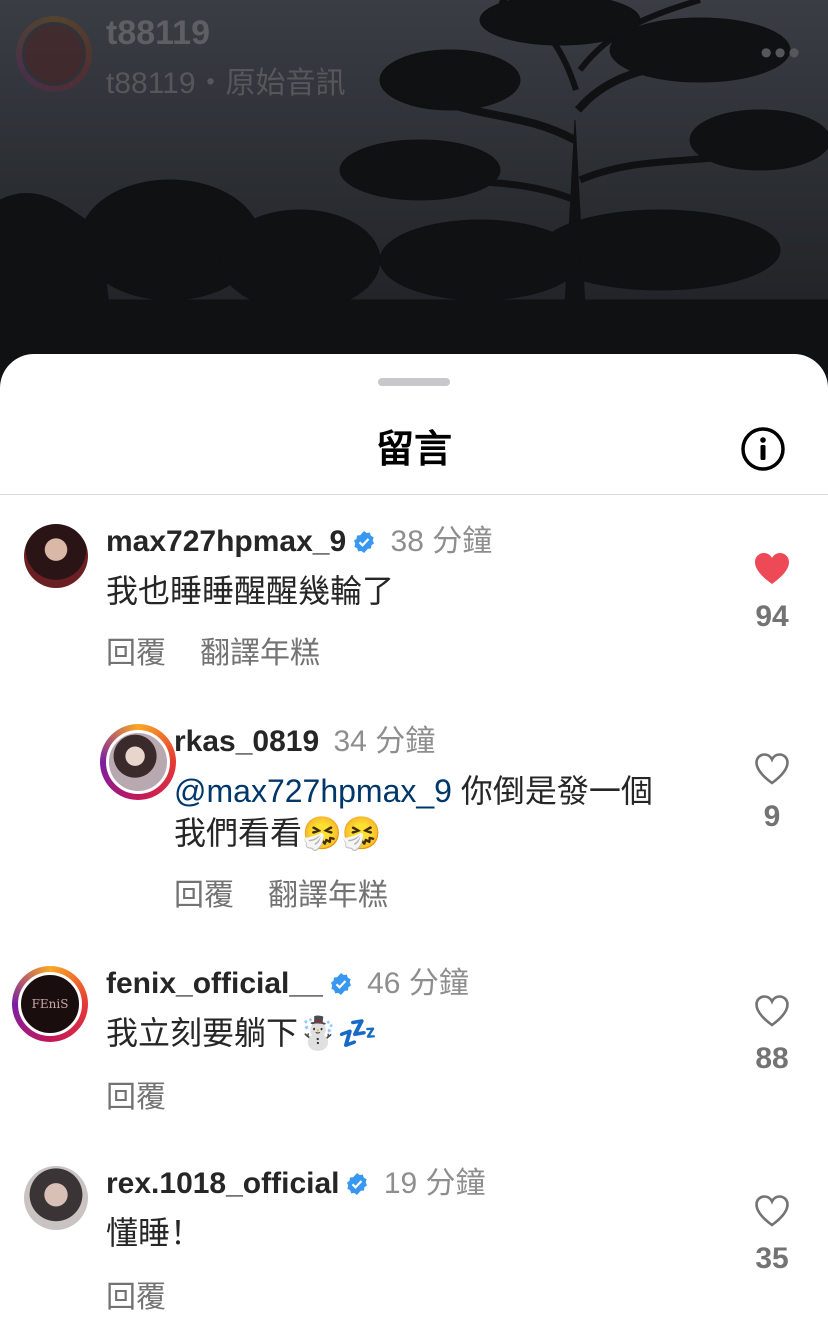 The height and width of the screenshot is (1320, 828). Describe the element at coordinates (222, 1183) in the screenshot. I see `comment-username: rex.1018_official` at that location.